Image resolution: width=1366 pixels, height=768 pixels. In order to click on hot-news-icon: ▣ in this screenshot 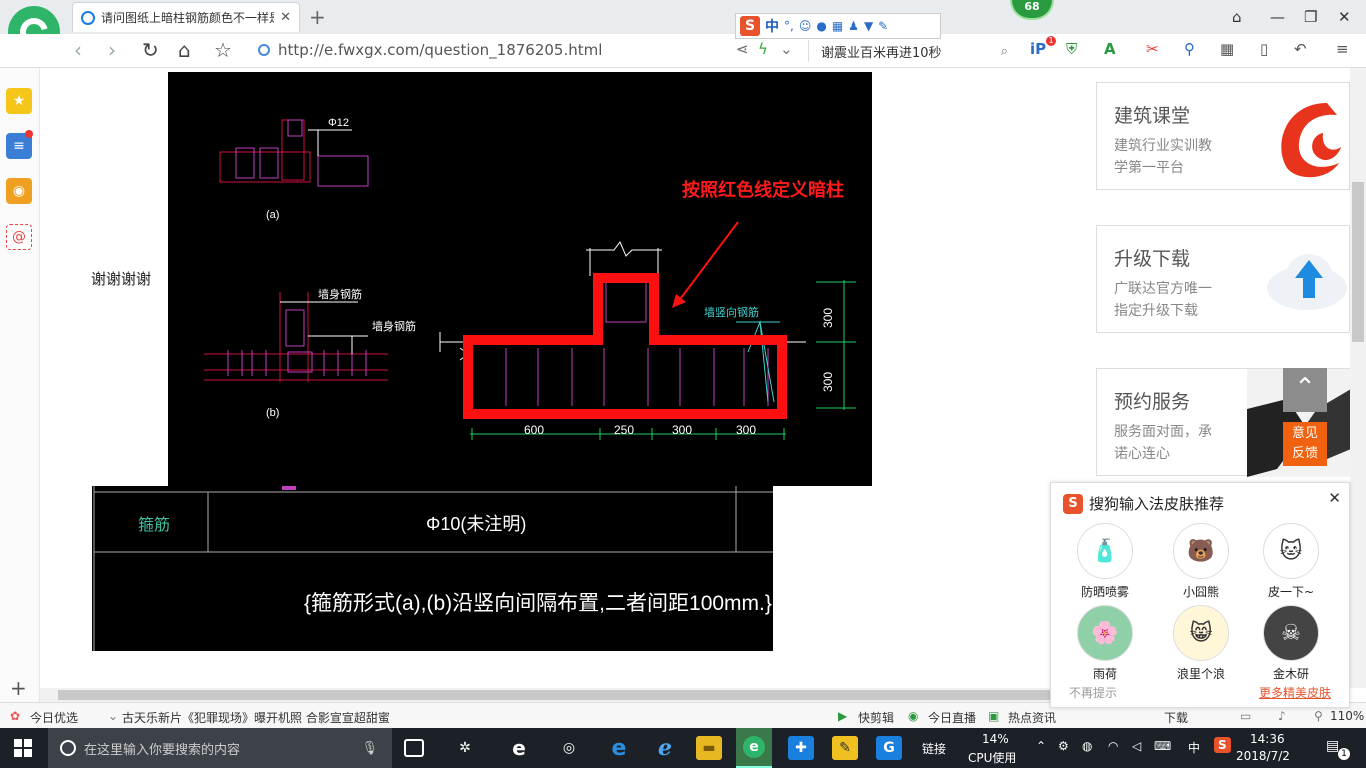, I will do `click(993, 716)`.